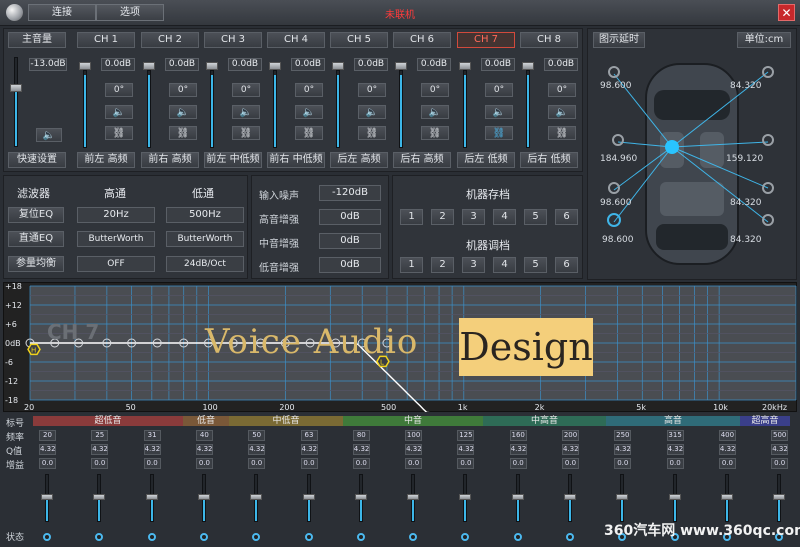 The image size is (800, 547). Describe the element at coordinates (486, 40) in the screenshot. I see `channel-tab-7: CH 7` at that location.